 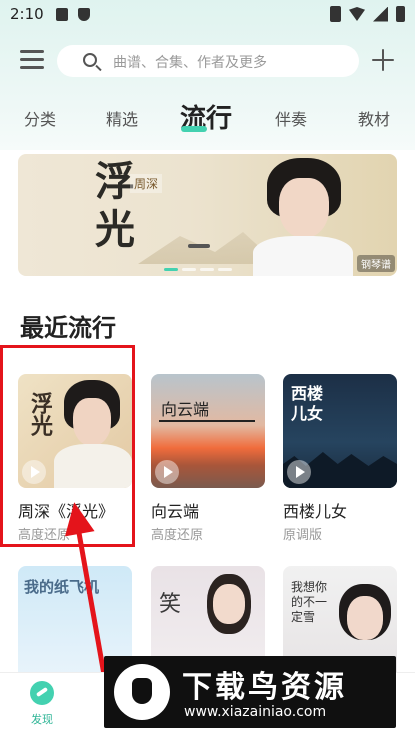 What do you see at coordinates (142, 692) in the screenshot?
I see `watermark-logo` at bounding box center [142, 692].